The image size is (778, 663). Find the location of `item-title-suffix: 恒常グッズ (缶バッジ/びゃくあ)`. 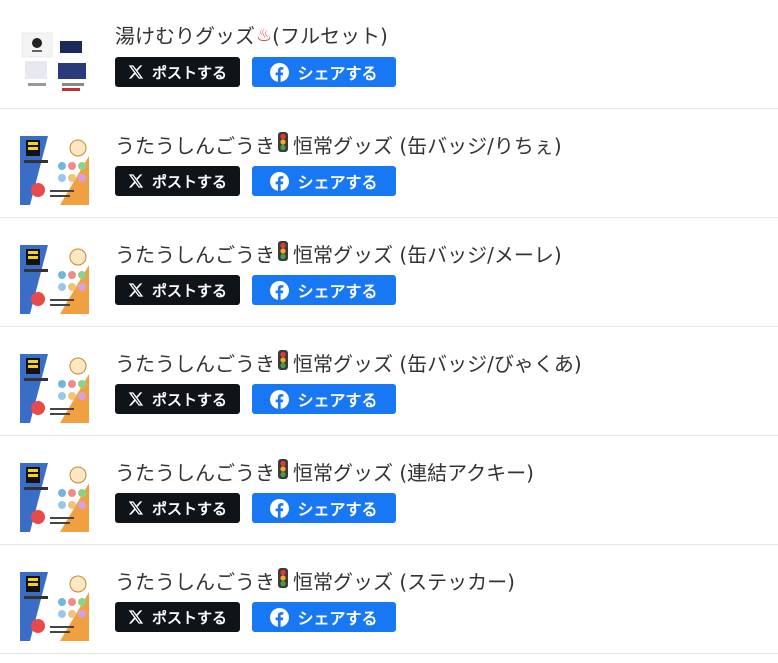

item-title-suffix: 恒常グッズ (缶バッジ/びゃくあ) is located at coordinates (437, 363).